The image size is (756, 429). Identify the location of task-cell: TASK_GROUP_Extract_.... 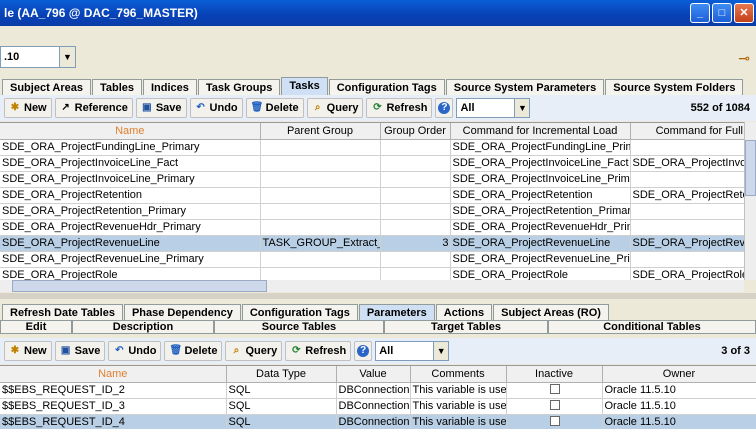
(320, 243).